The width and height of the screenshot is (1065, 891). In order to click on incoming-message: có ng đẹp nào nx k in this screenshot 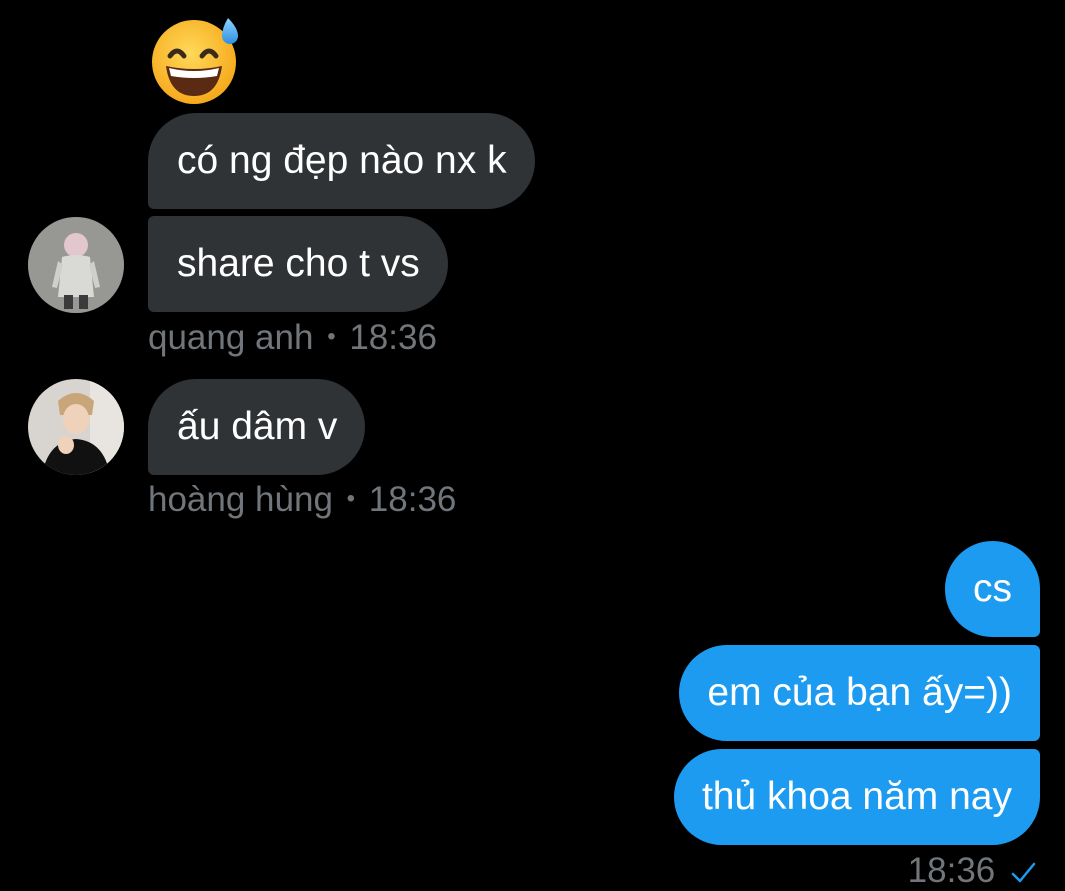, I will do `click(341, 161)`.